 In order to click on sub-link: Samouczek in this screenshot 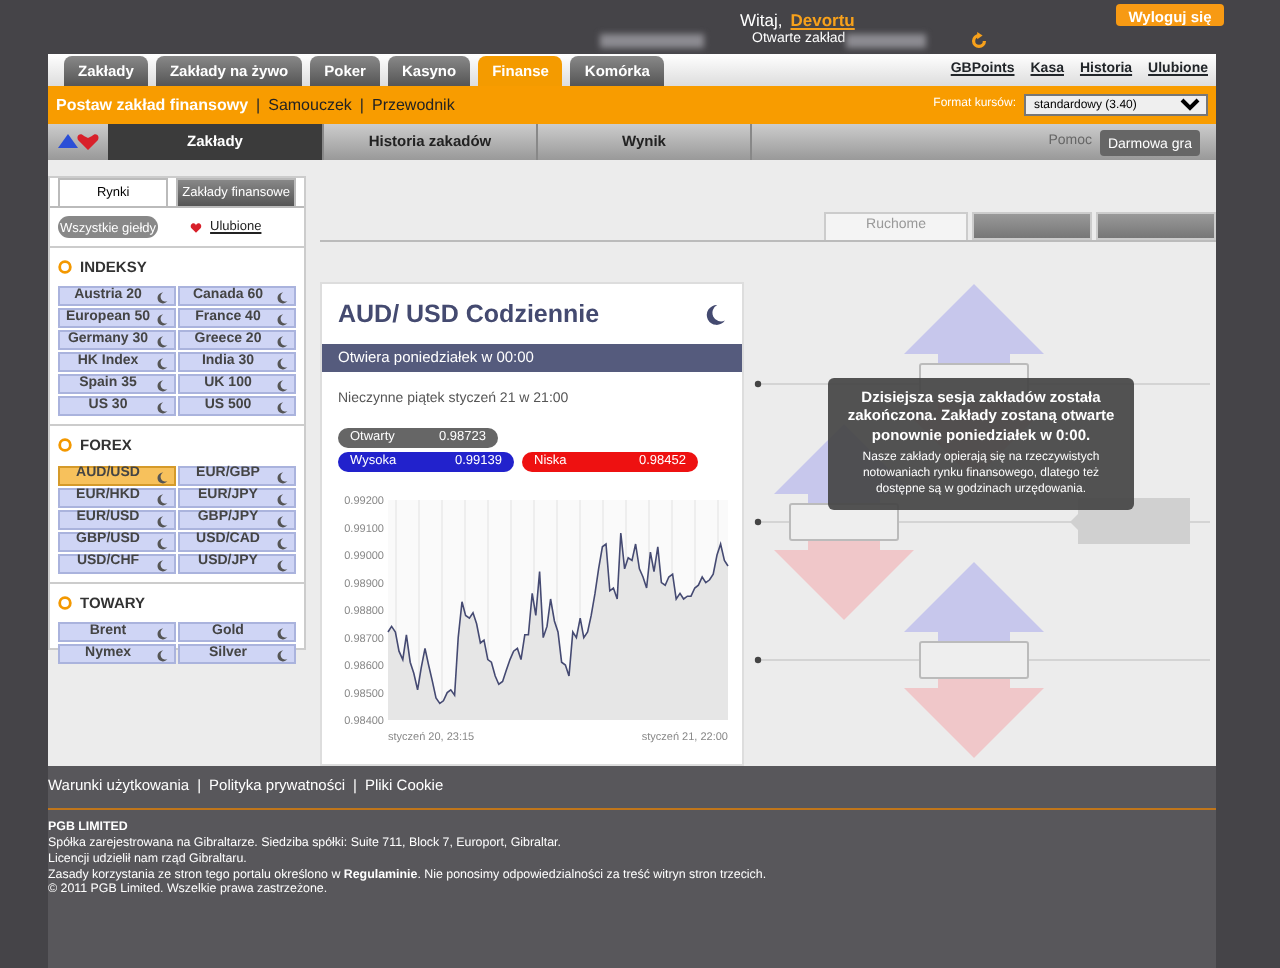, I will do `click(310, 105)`.